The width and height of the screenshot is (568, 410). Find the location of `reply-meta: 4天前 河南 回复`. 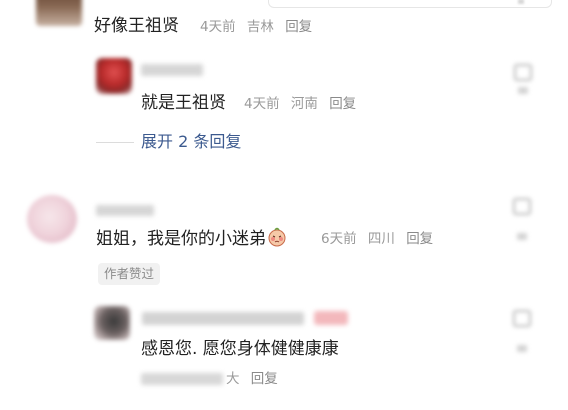

reply-meta: 4天前 河南 回复 is located at coordinates (303, 104).